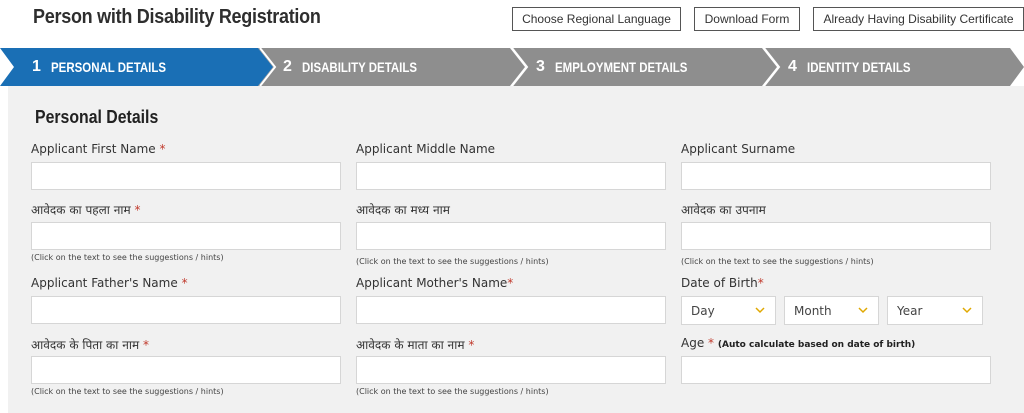 The image size is (1024, 413). Describe the element at coordinates (728, 310) in the screenshot. I see `dob-day-select: Day` at that location.